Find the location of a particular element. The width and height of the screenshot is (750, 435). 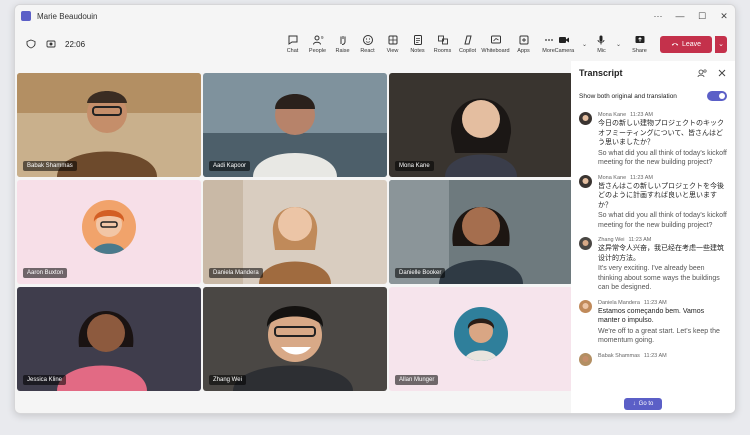

react-icon is located at coordinates (367, 40).